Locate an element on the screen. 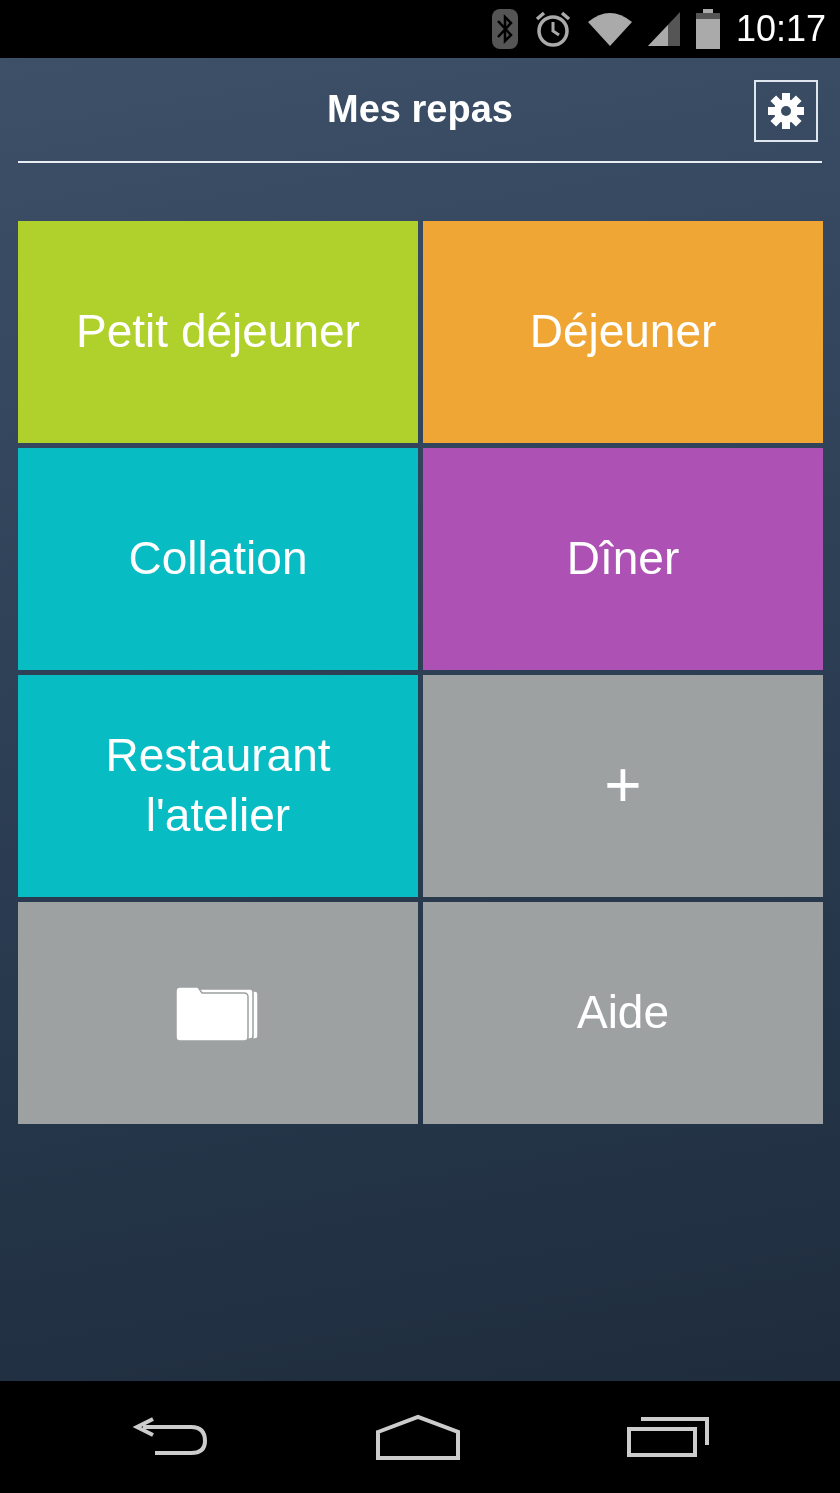  folder-icon is located at coordinates (218, 1013).